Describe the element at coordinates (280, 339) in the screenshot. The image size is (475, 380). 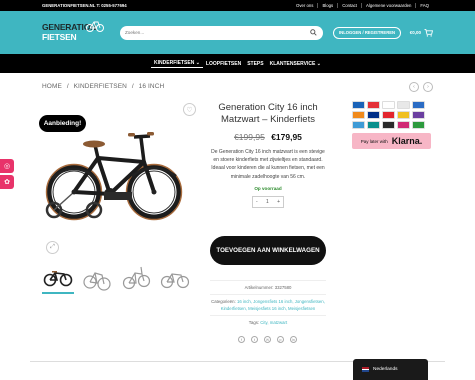
I see `pinterest-icon: p` at that location.